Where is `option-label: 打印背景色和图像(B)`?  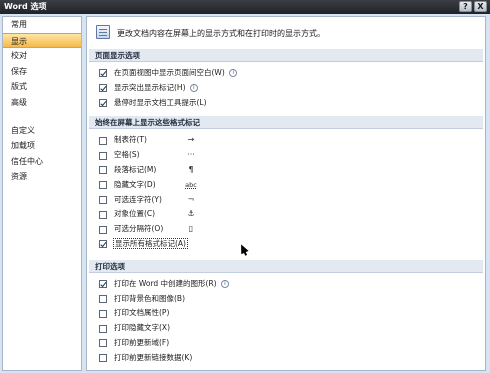
option-label: 打印背景色和图像(B) is located at coordinates (149, 298).